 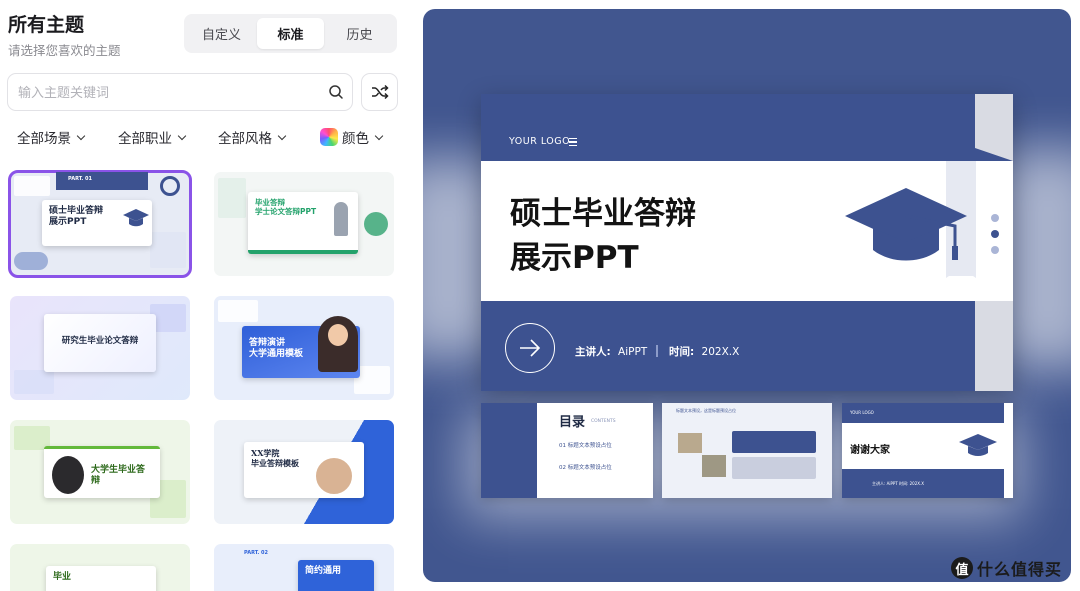 I want to click on search-box, so click(x=180, y=92).